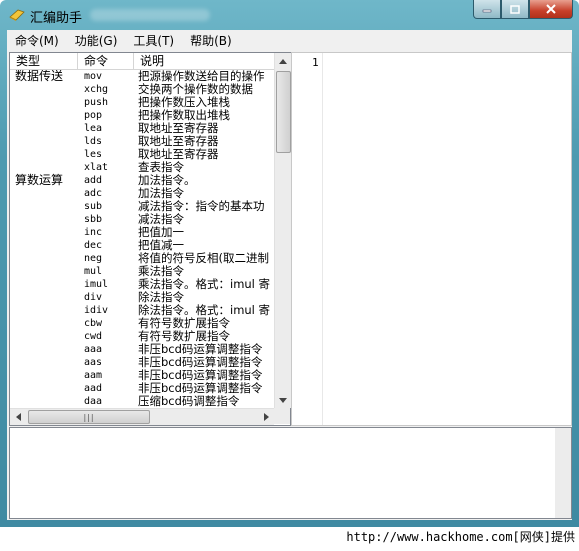 This screenshot has width=579, height=551. Describe the element at coordinates (204, 310) in the screenshot. I see `row-description-cell: 除法指令。格式：imul 寄` at that location.